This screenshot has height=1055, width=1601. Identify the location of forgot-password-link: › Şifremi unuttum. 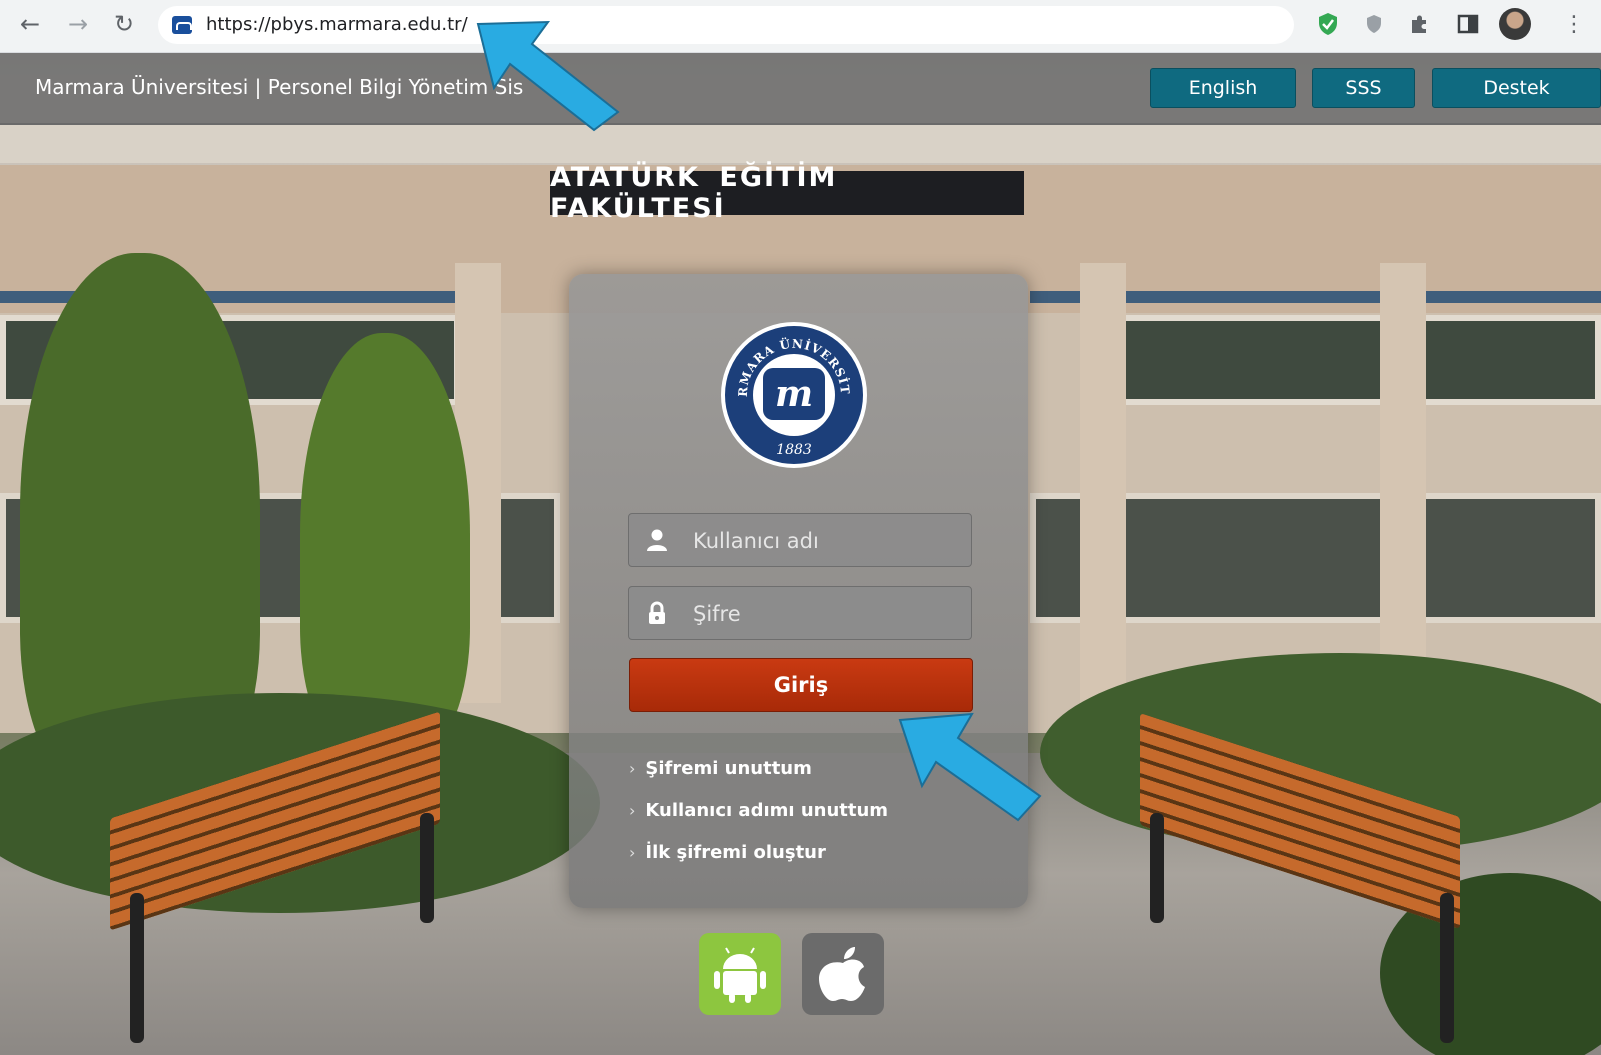
(720, 768).